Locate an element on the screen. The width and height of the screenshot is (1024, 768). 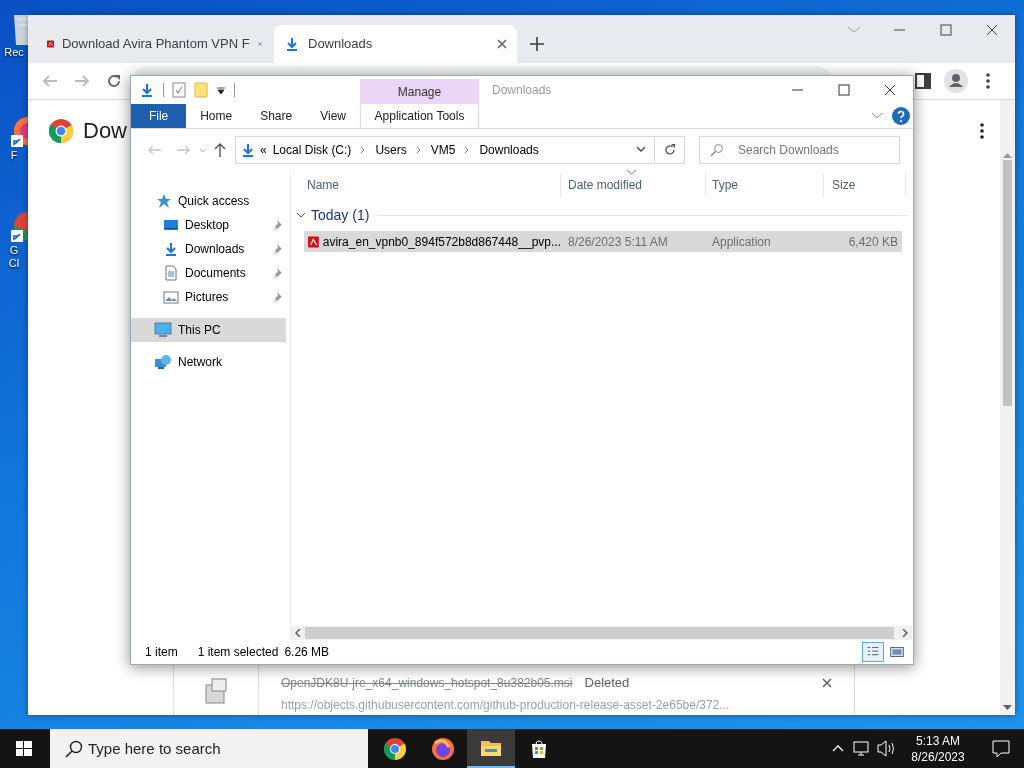
clock: 5:13 AM 8/26/2023 is located at coordinates (938, 748).